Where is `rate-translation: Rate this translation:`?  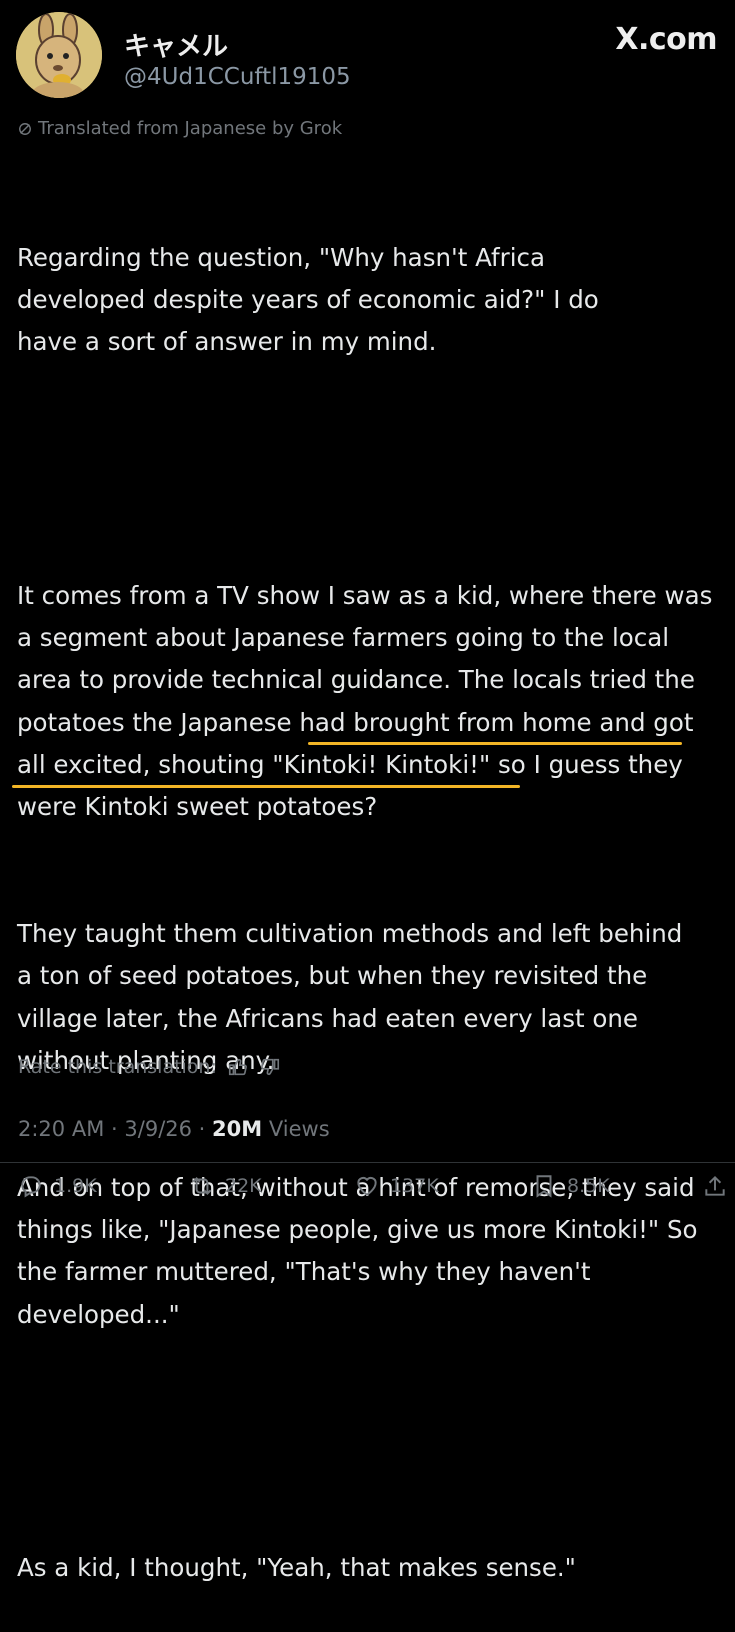 rate-translation: Rate this translation: is located at coordinates (149, 1067).